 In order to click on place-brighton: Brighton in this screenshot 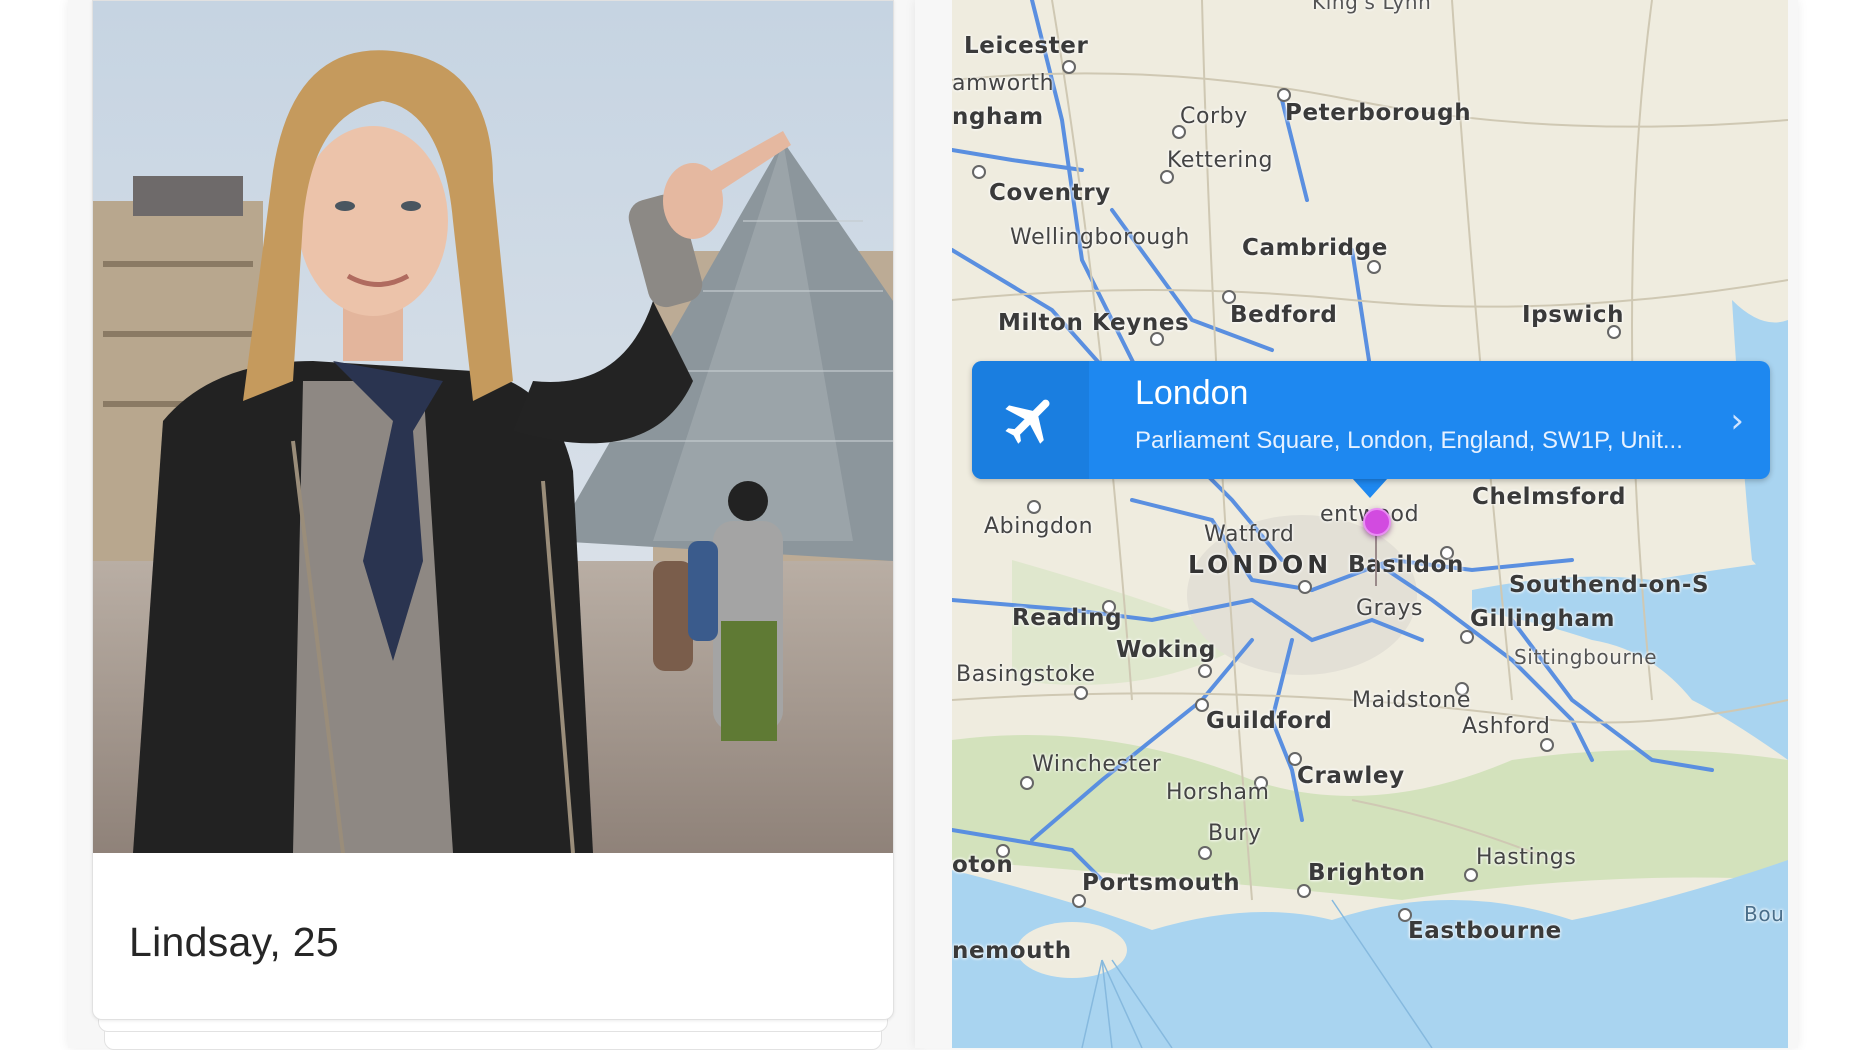, I will do `click(1367, 873)`.